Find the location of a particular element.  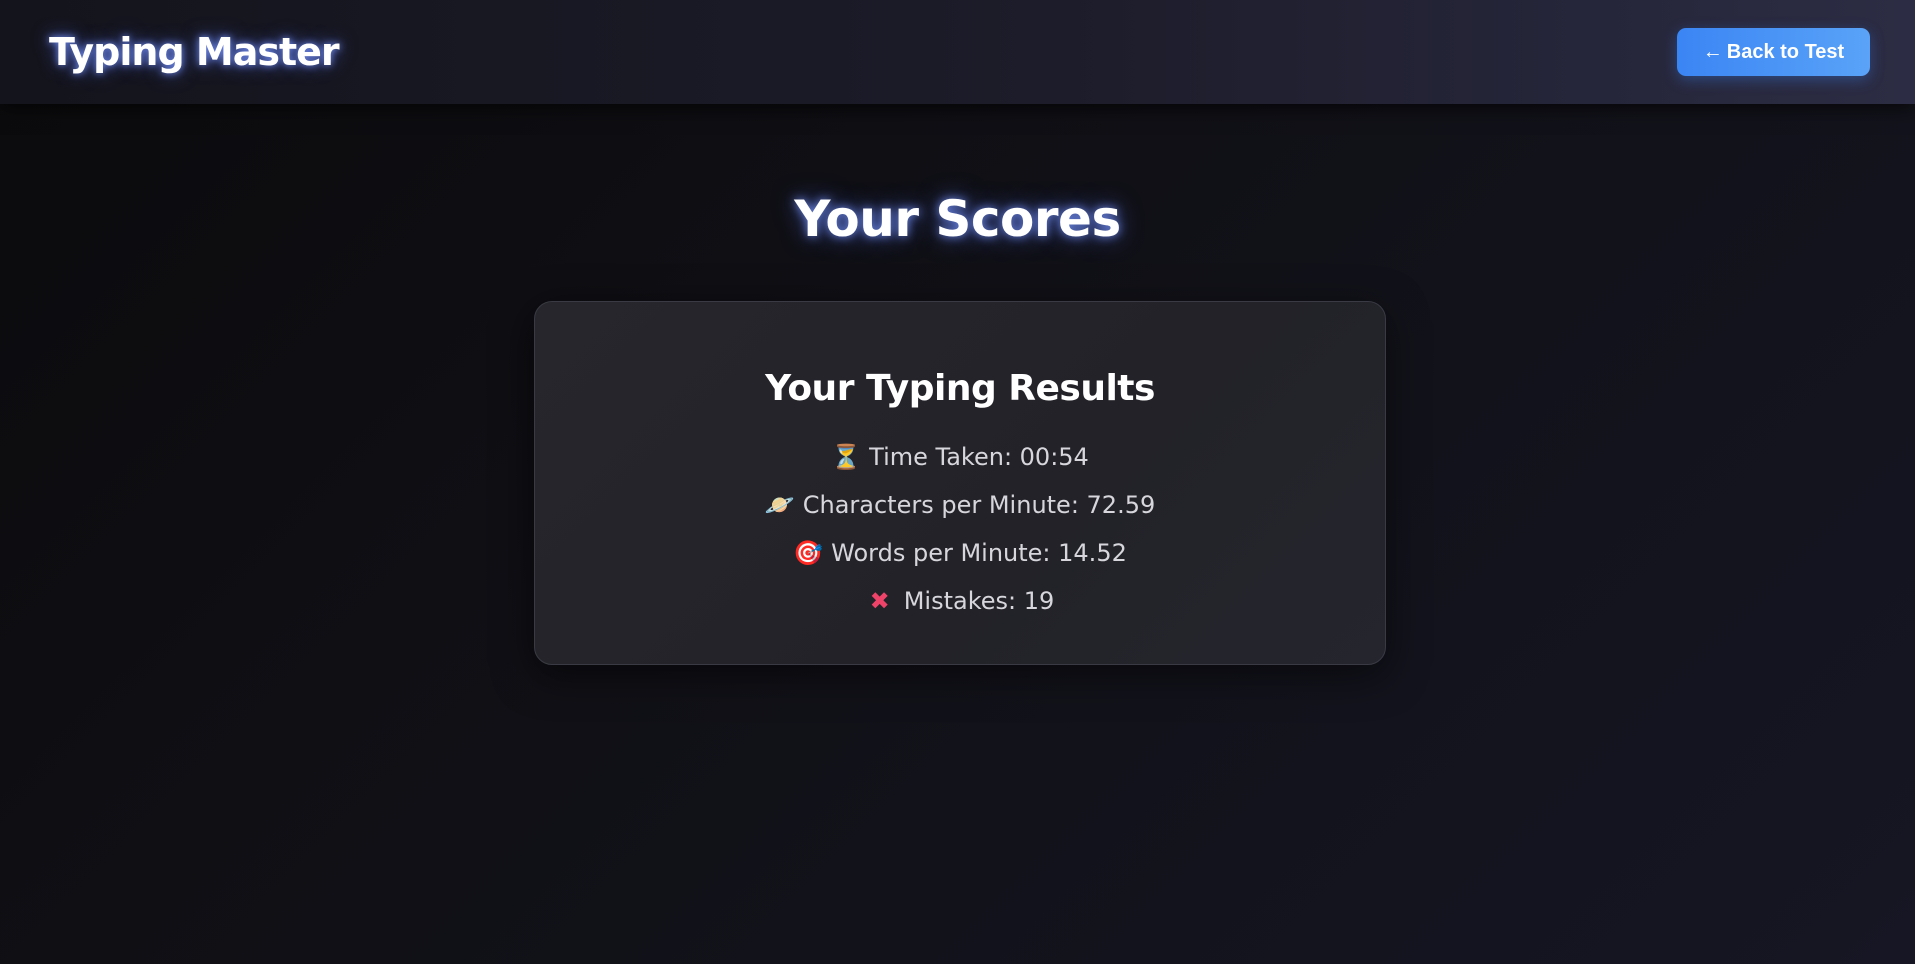

navbar: Typing Master ← Back to Test is located at coordinates (957, 52).